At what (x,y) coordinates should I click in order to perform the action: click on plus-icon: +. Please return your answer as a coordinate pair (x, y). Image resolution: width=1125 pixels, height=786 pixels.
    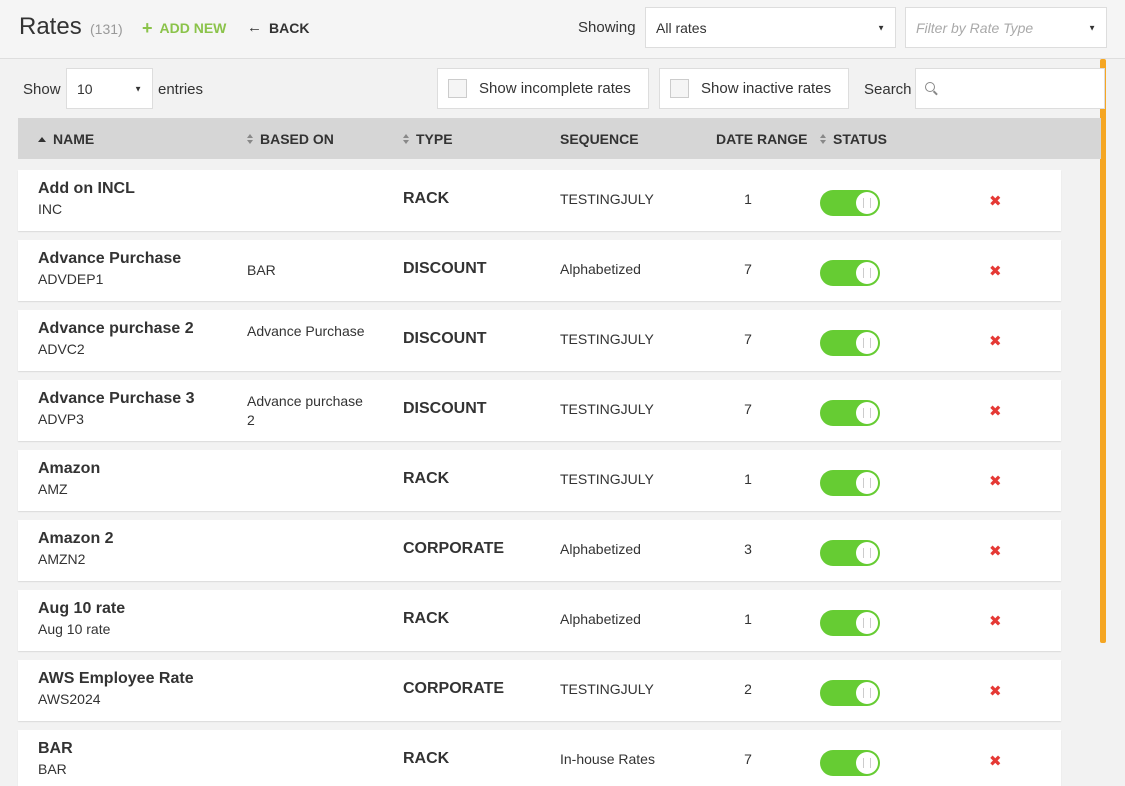
    Looking at the image, I should click on (147, 28).